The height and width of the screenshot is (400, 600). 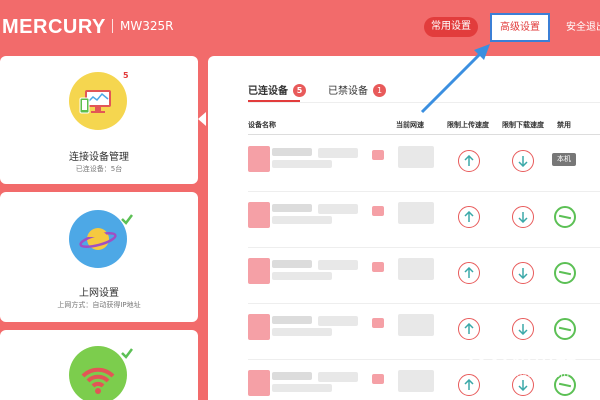 I want to click on card-device-management: 5 连接设备管理 已连设备：5台, so click(x=99, y=120).